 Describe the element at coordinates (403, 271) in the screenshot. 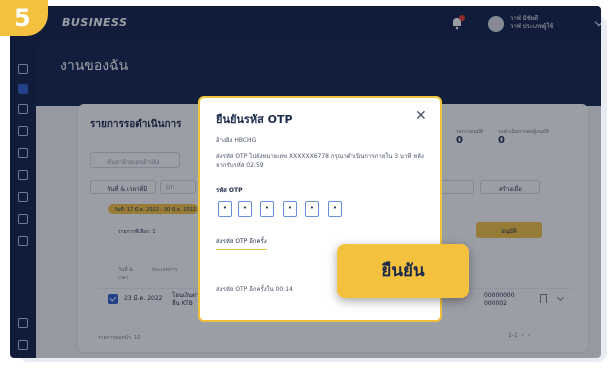

I see `confirm-button: ยืนยัน` at that location.